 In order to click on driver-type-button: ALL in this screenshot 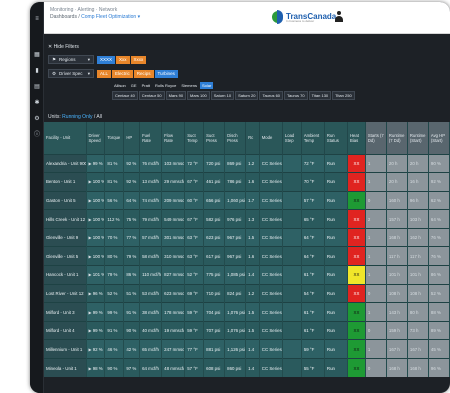, I will do `click(104, 73)`.